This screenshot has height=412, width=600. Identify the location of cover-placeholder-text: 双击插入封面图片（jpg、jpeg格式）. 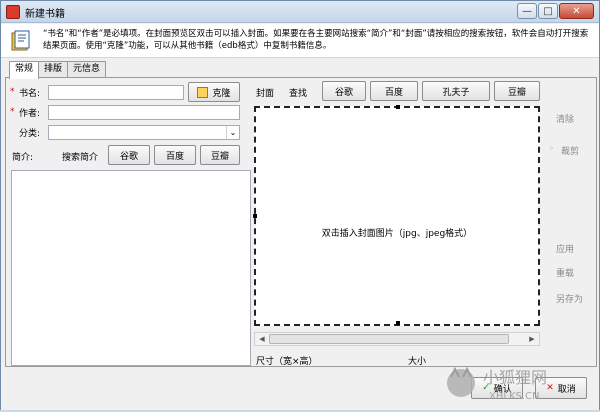
(397, 234).